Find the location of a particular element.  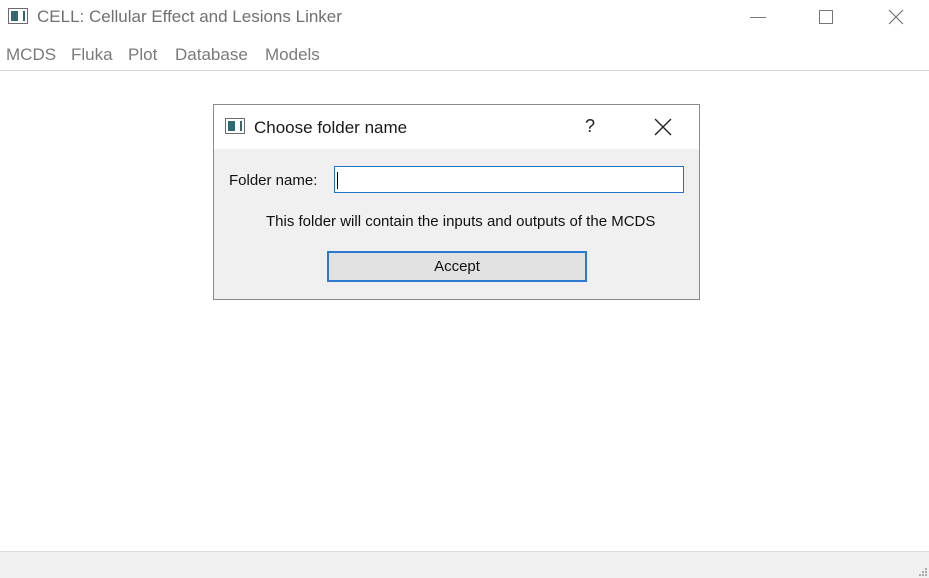

dialog-close-button is located at coordinates (663, 127).